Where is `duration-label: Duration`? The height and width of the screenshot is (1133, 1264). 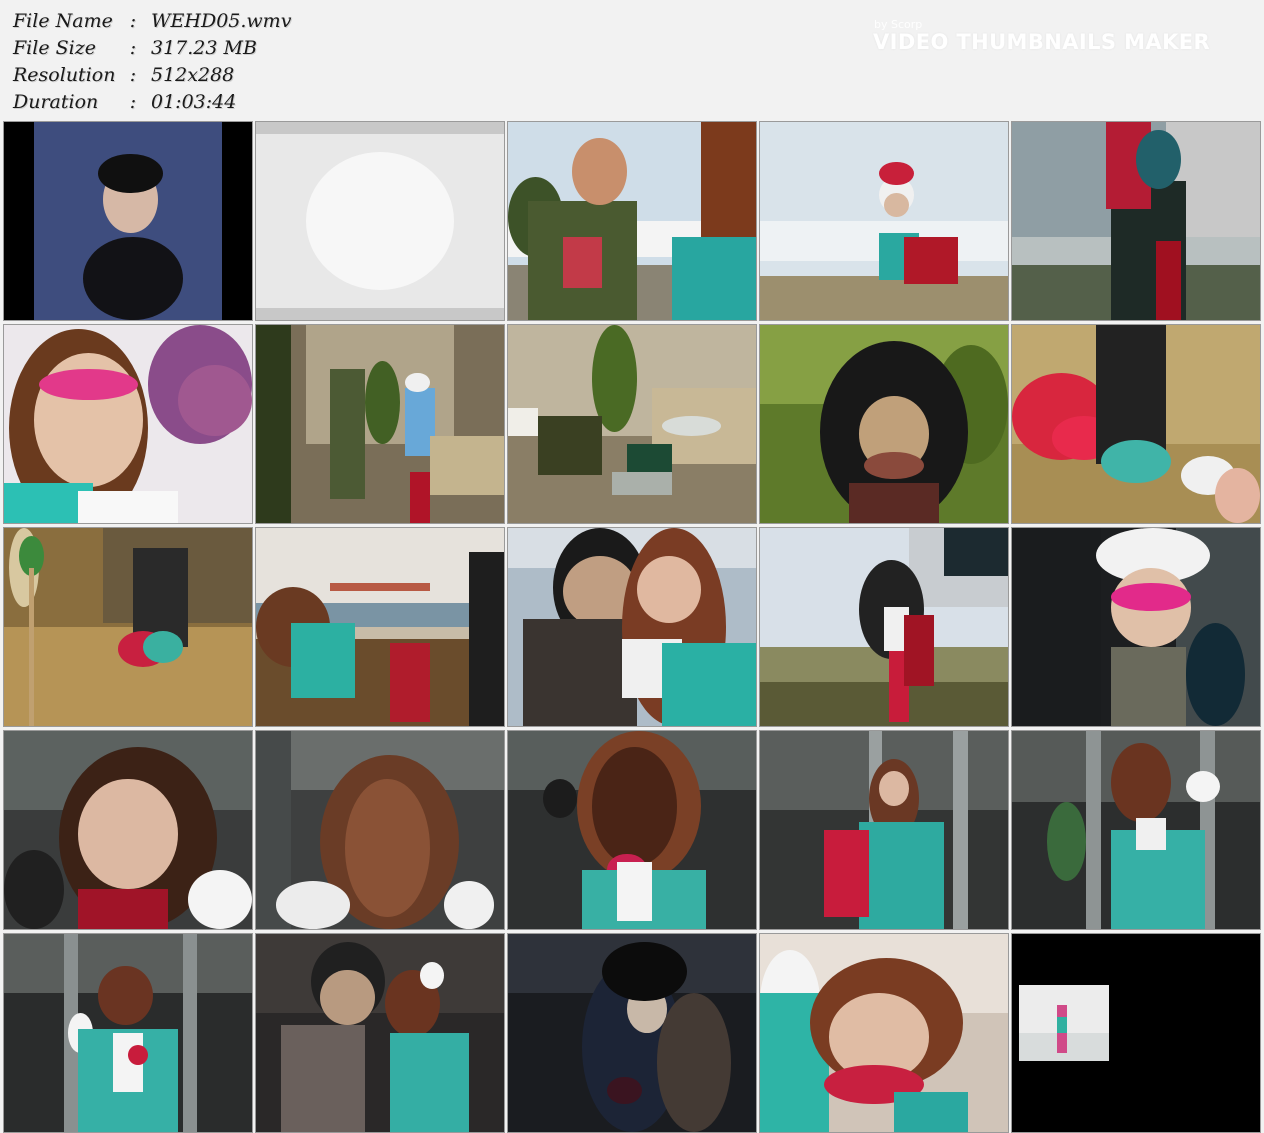
duration-label: Duration is located at coordinates (56, 102).